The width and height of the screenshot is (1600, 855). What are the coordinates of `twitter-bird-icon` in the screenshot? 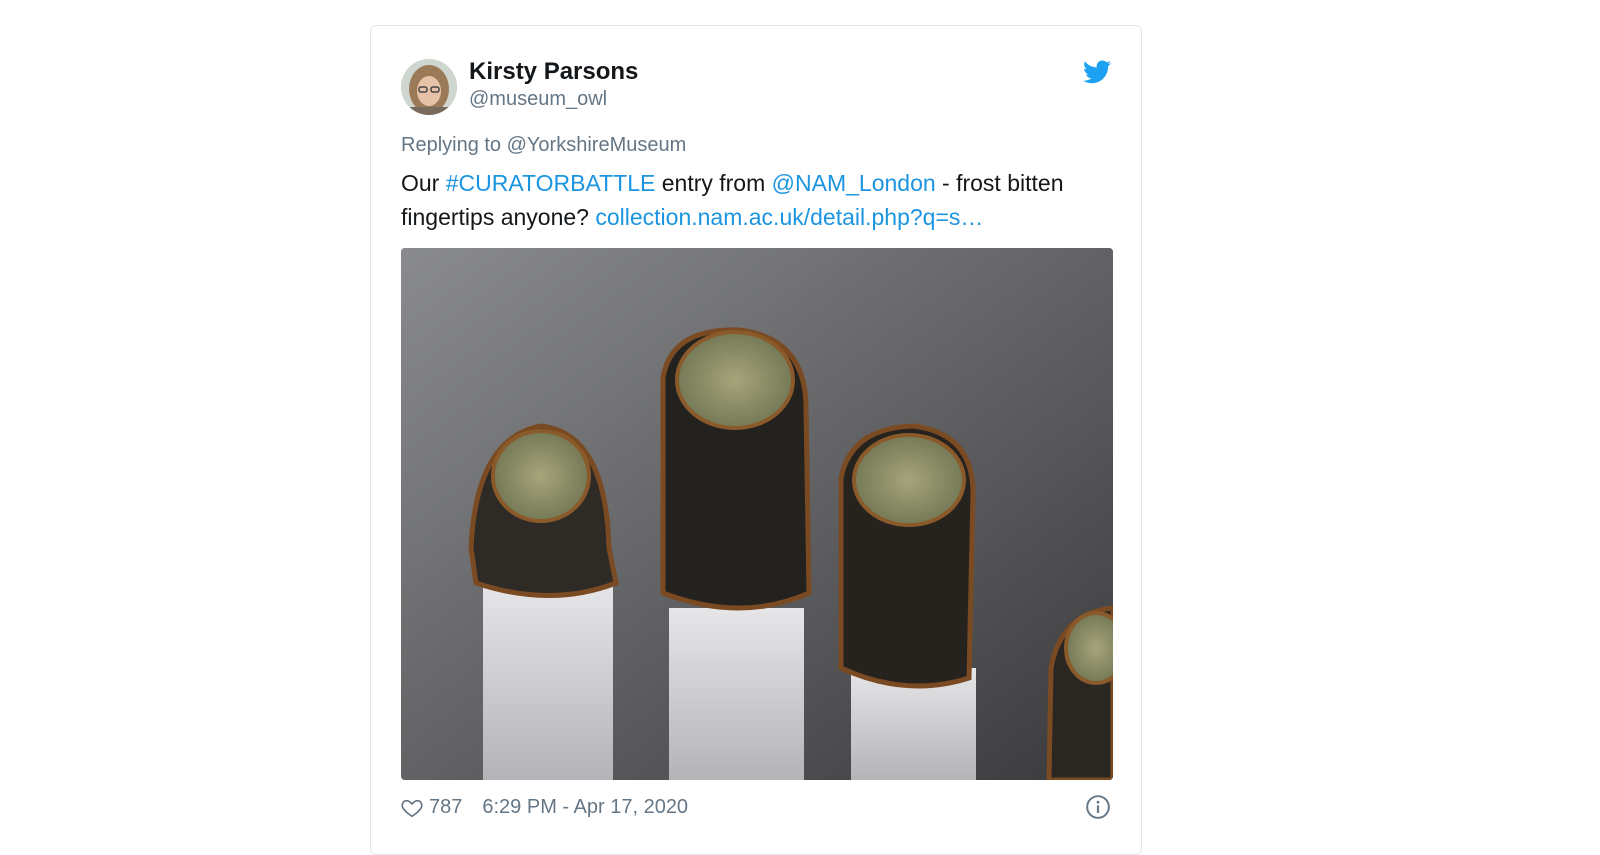 It's located at (1097, 72).